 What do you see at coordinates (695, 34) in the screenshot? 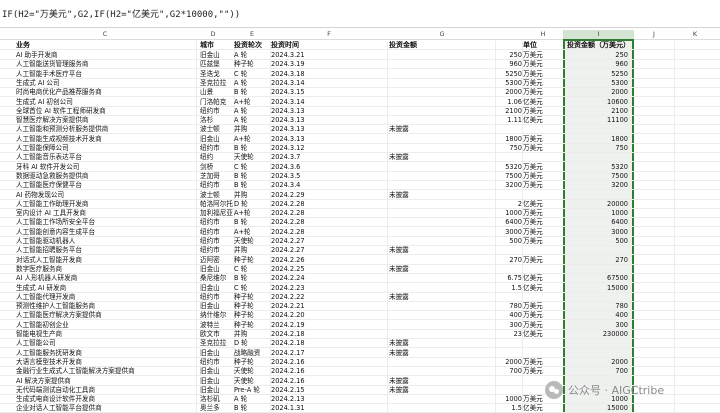
I see `column-header-k: K` at bounding box center [695, 34].